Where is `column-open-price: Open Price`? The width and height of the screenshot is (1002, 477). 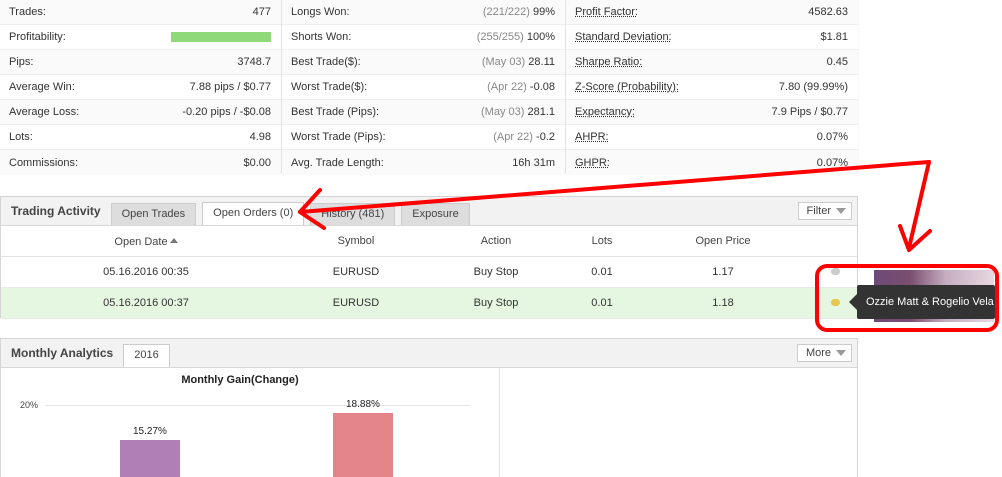 column-open-price: Open Price is located at coordinates (723, 241).